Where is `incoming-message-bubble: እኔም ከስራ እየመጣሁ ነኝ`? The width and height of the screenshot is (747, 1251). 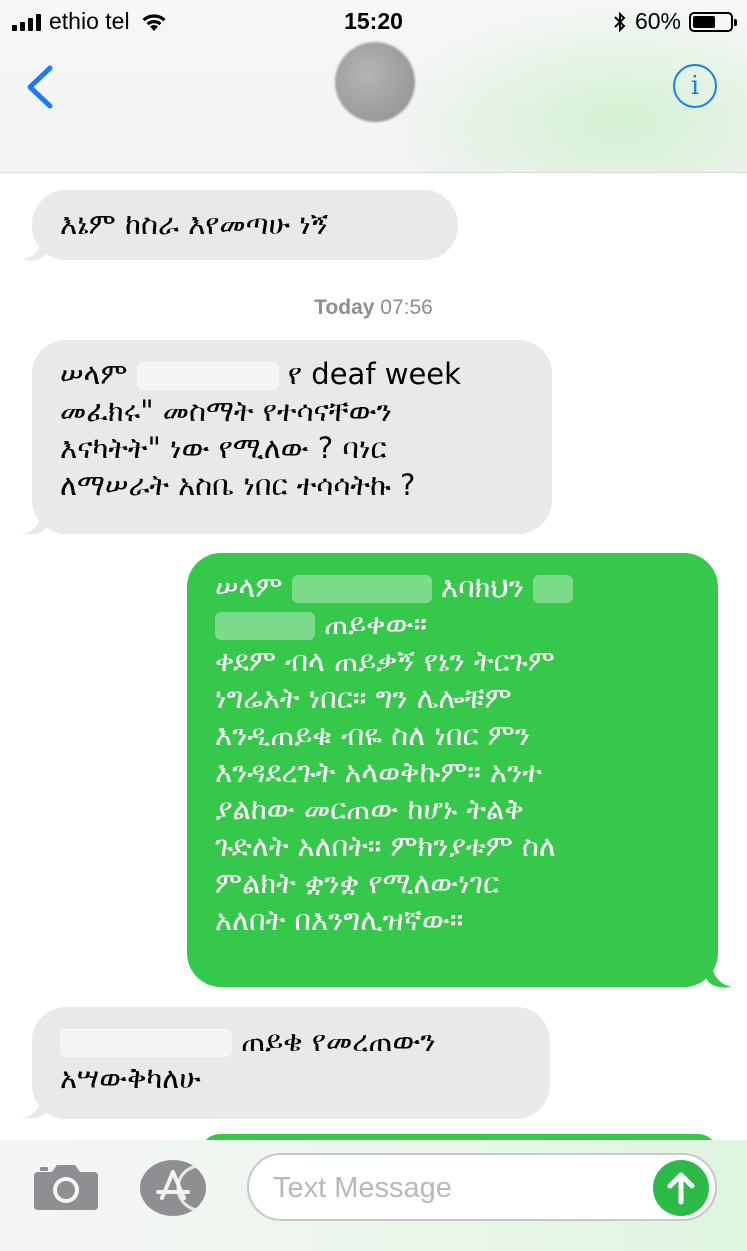 incoming-message-bubble: እኔም ከስራ እየመጣሁ ነኝ is located at coordinates (245, 225).